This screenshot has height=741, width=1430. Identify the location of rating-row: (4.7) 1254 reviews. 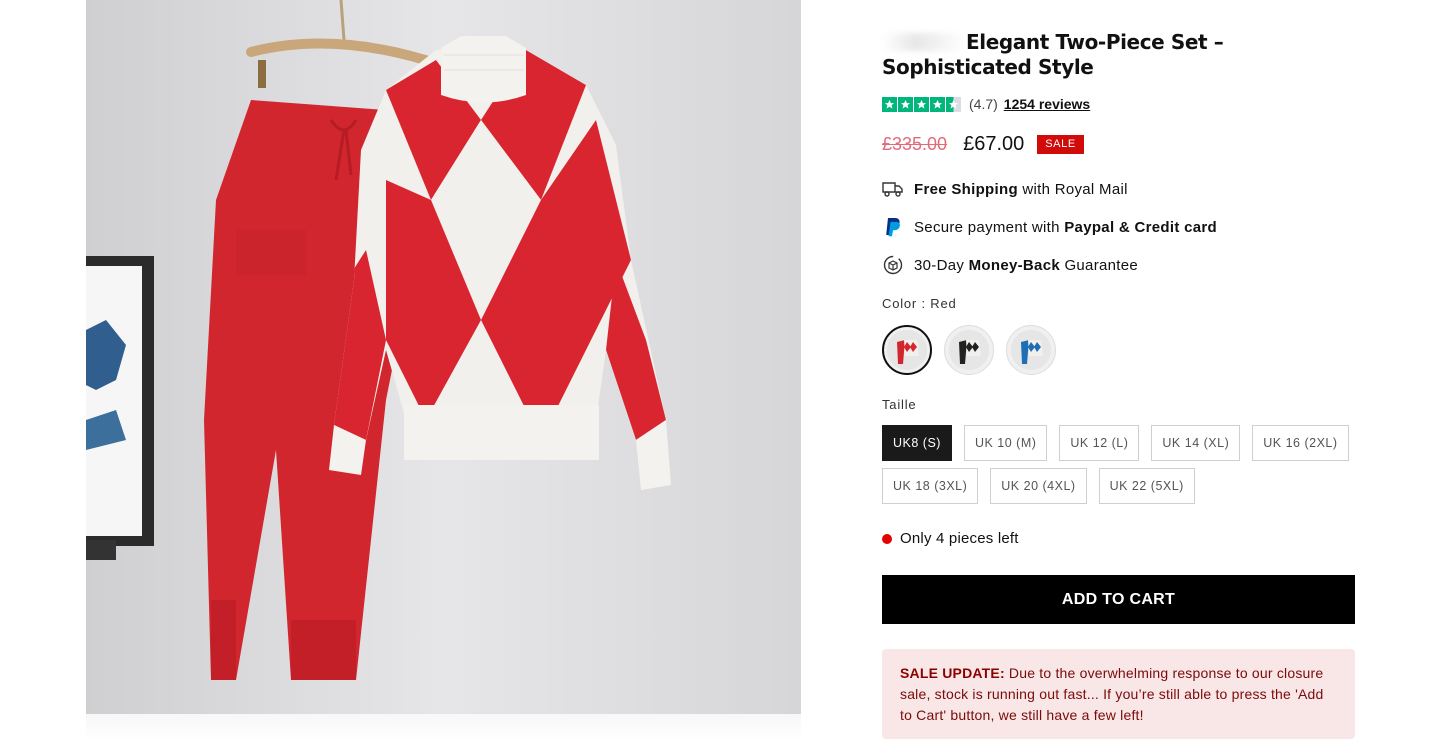
(986, 104).